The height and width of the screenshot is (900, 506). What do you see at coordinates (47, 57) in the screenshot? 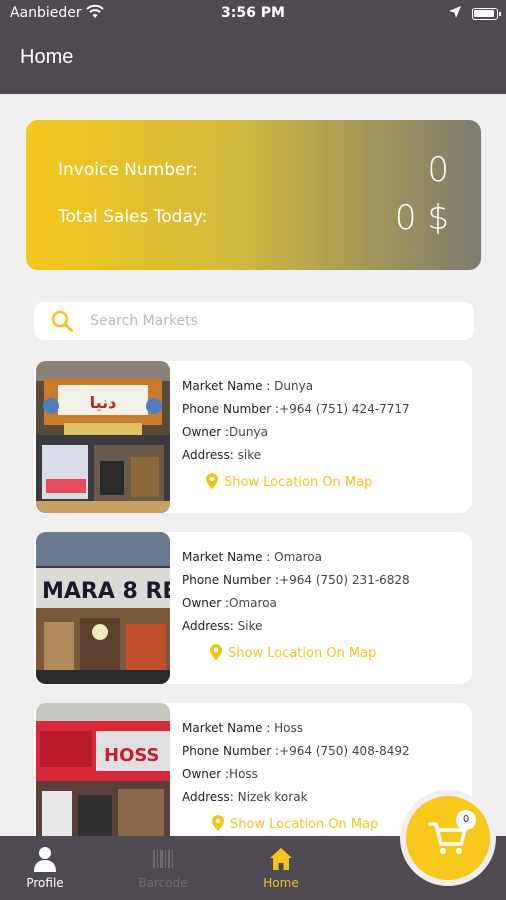
I see `page-title: Home` at bounding box center [47, 57].